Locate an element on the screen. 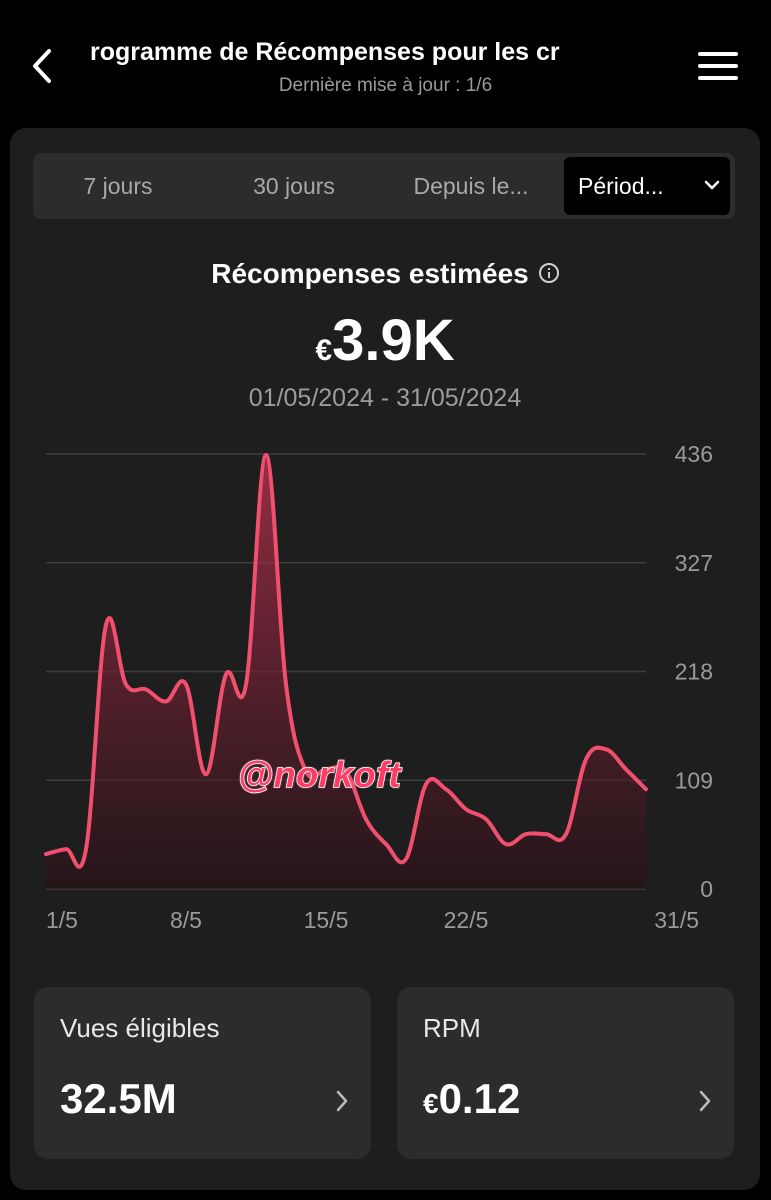 This screenshot has width=771, height=1200. menu-icon is located at coordinates (718, 54).